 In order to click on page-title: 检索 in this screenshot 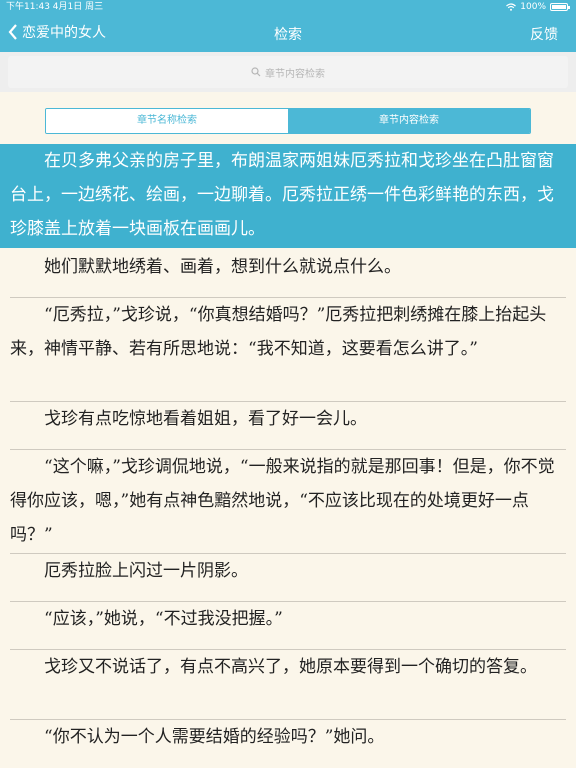, I will do `click(288, 35)`.